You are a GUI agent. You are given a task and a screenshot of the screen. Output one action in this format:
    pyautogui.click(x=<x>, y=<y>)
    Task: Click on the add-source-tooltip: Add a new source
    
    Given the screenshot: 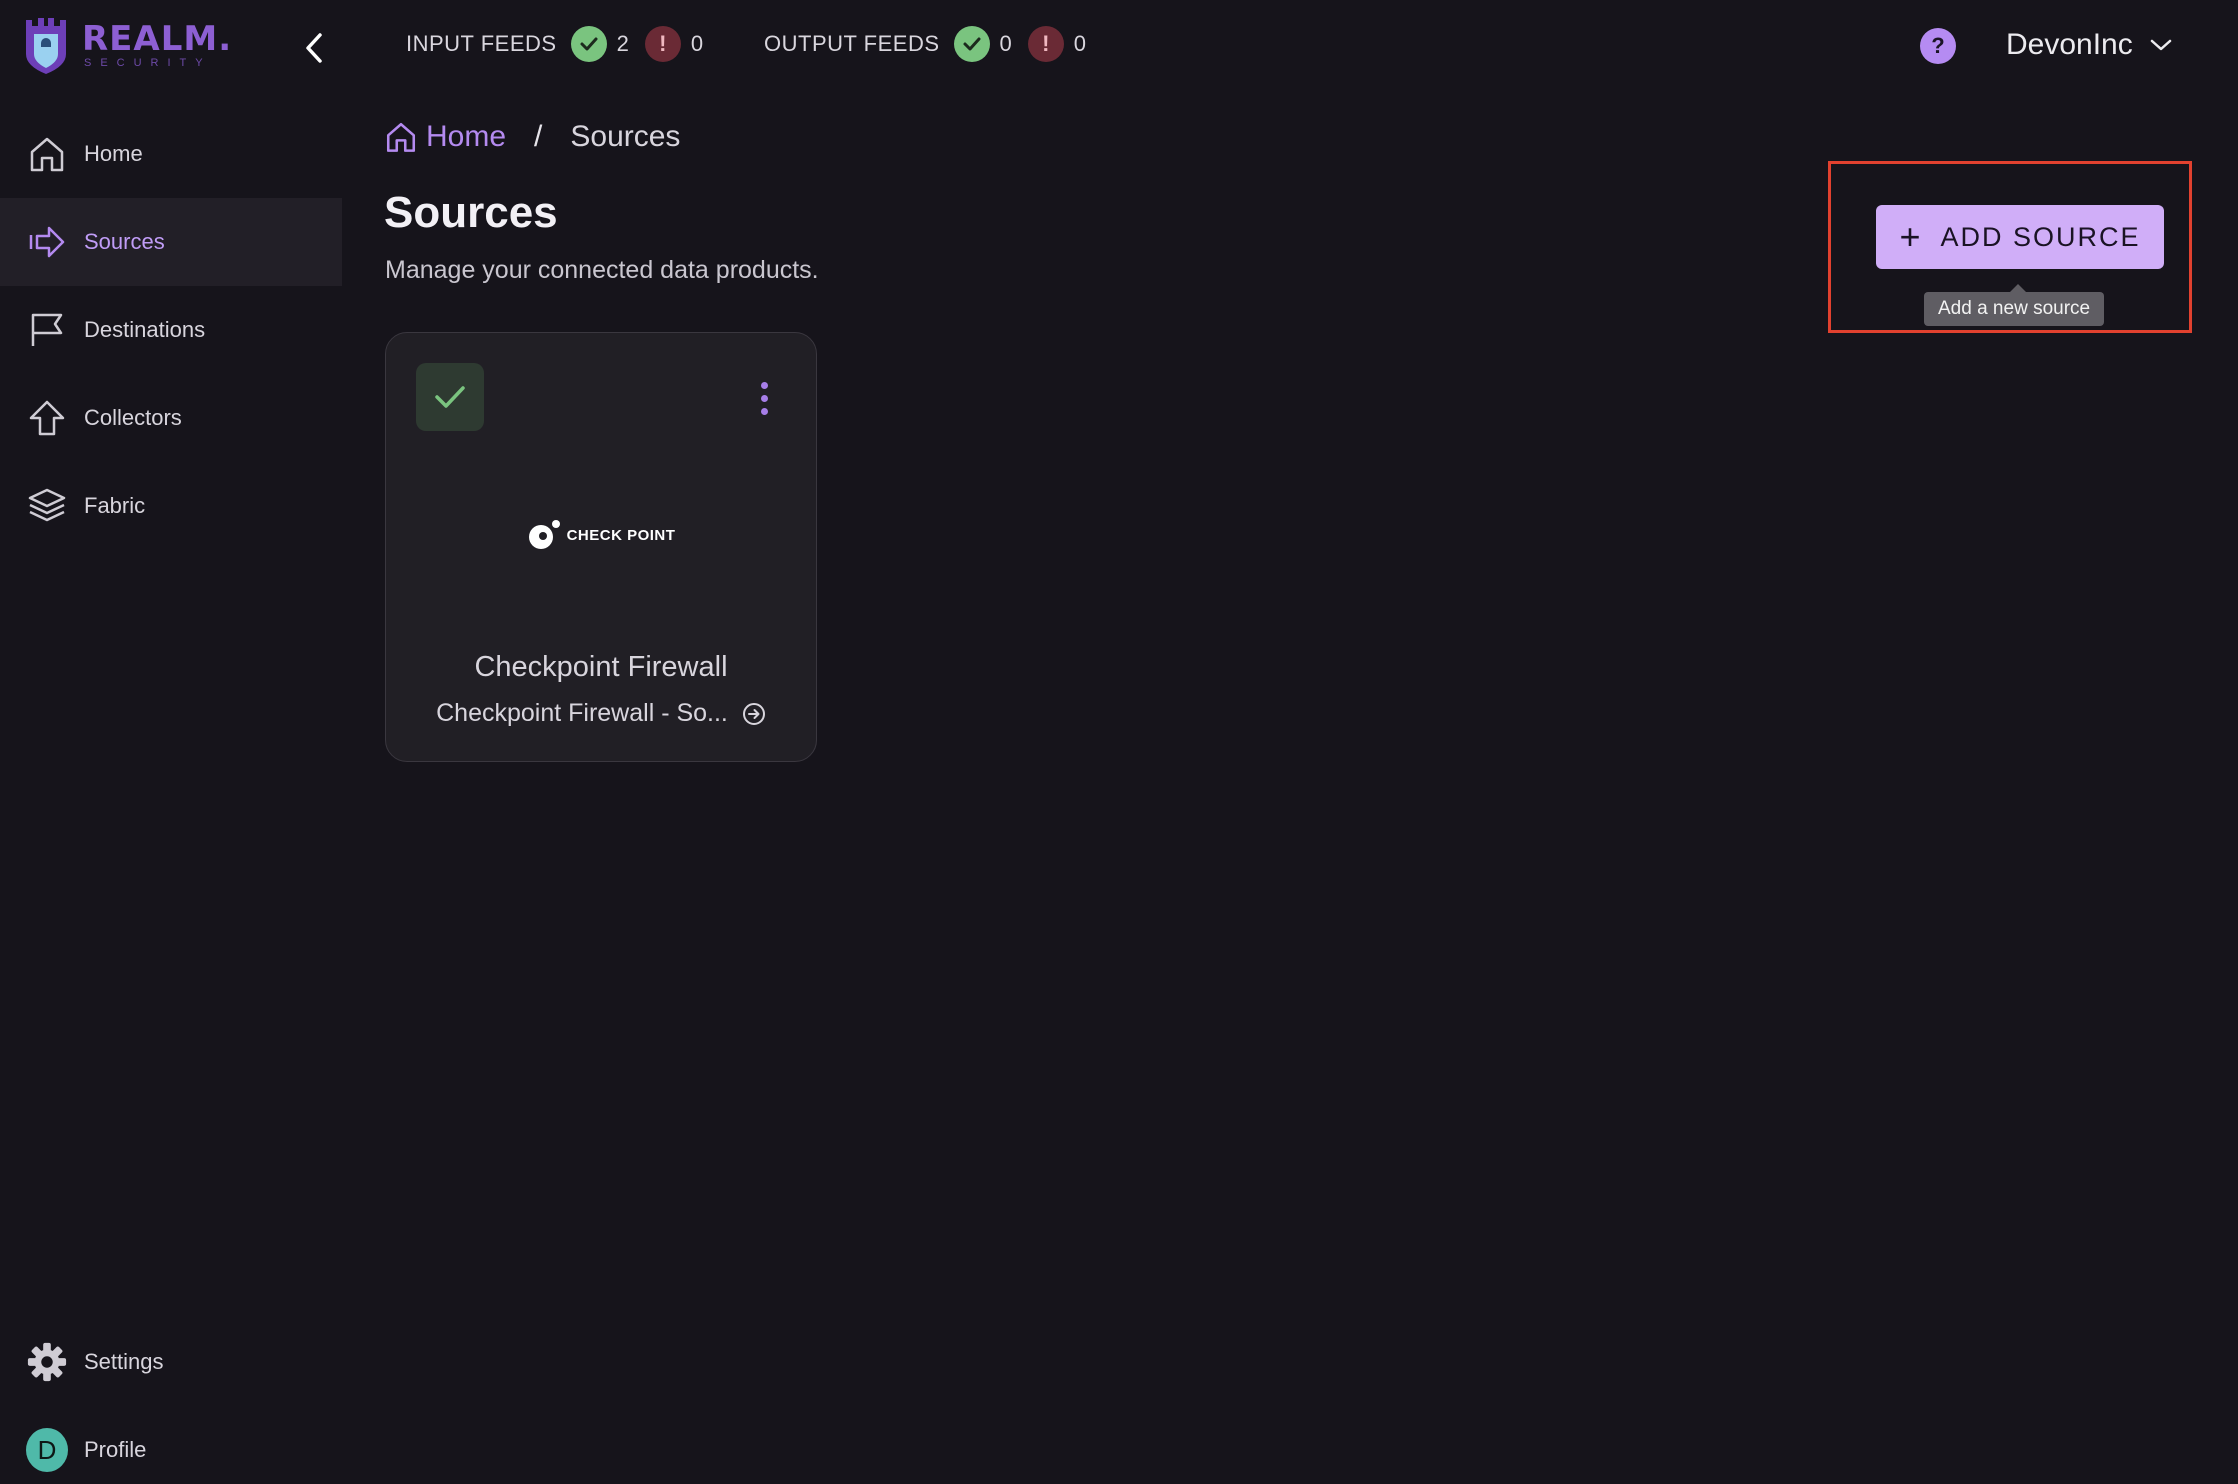 What is the action you would take?
    pyautogui.click(x=2014, y=305)
    